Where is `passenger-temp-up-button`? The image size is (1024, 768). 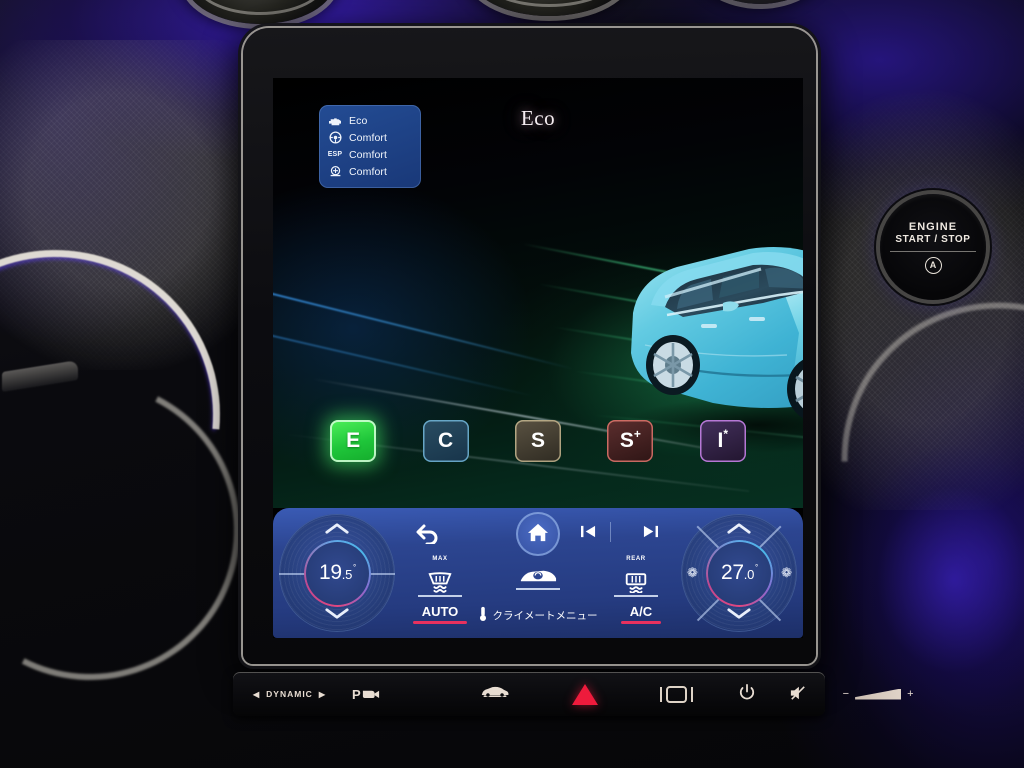 passenger-temp-up-button is located at coordinates (739, 531).